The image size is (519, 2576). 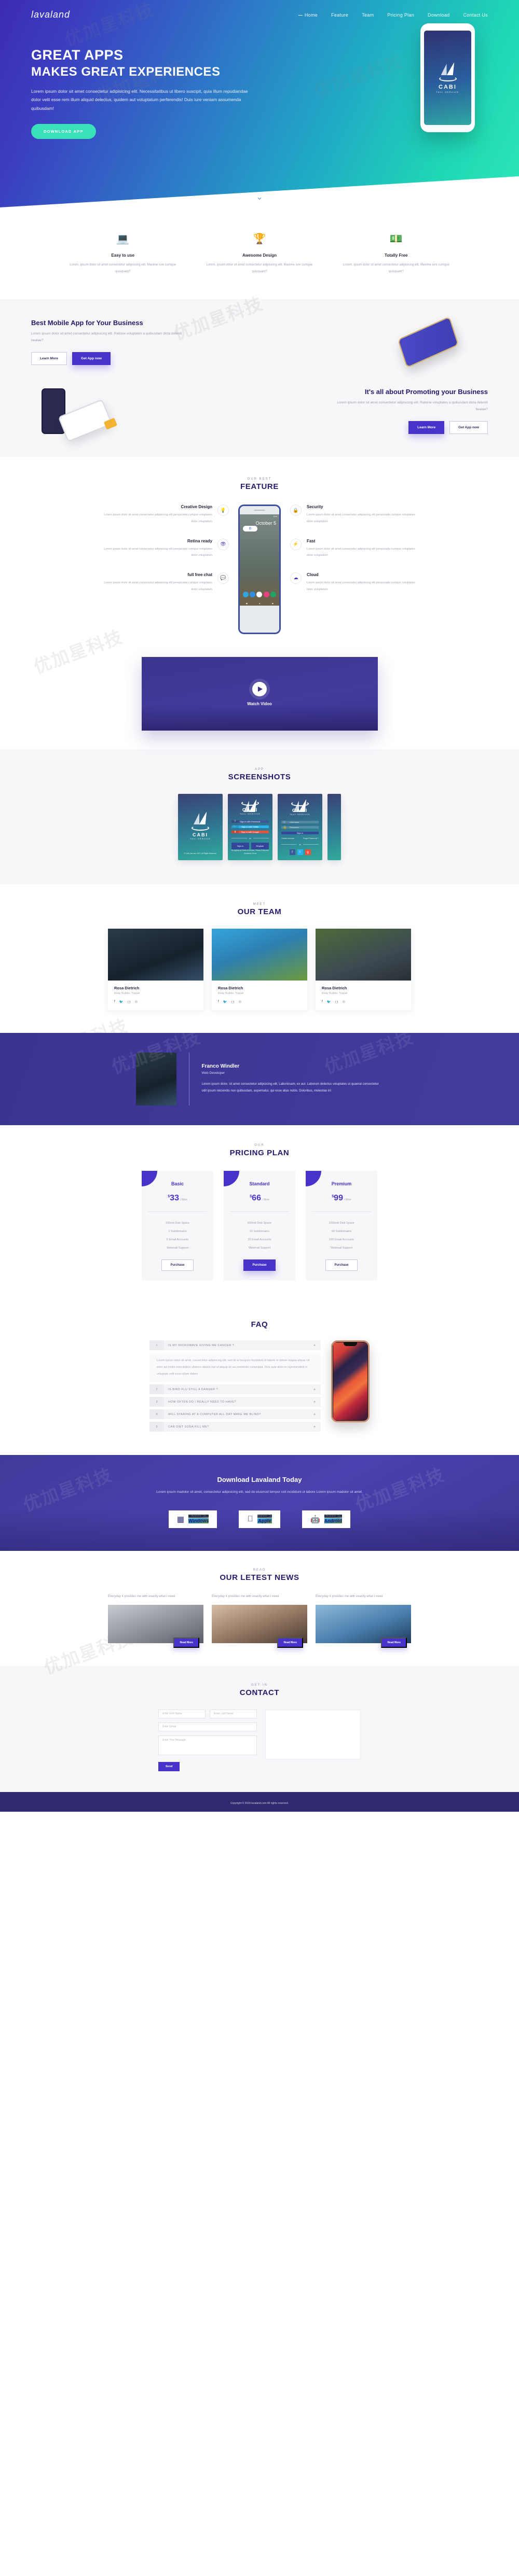 What do you see at coordinates (327, 1519) in the screenshot?
I see `download-button-android: 🤖 Available On Android` at bounding box center [327, 1519].